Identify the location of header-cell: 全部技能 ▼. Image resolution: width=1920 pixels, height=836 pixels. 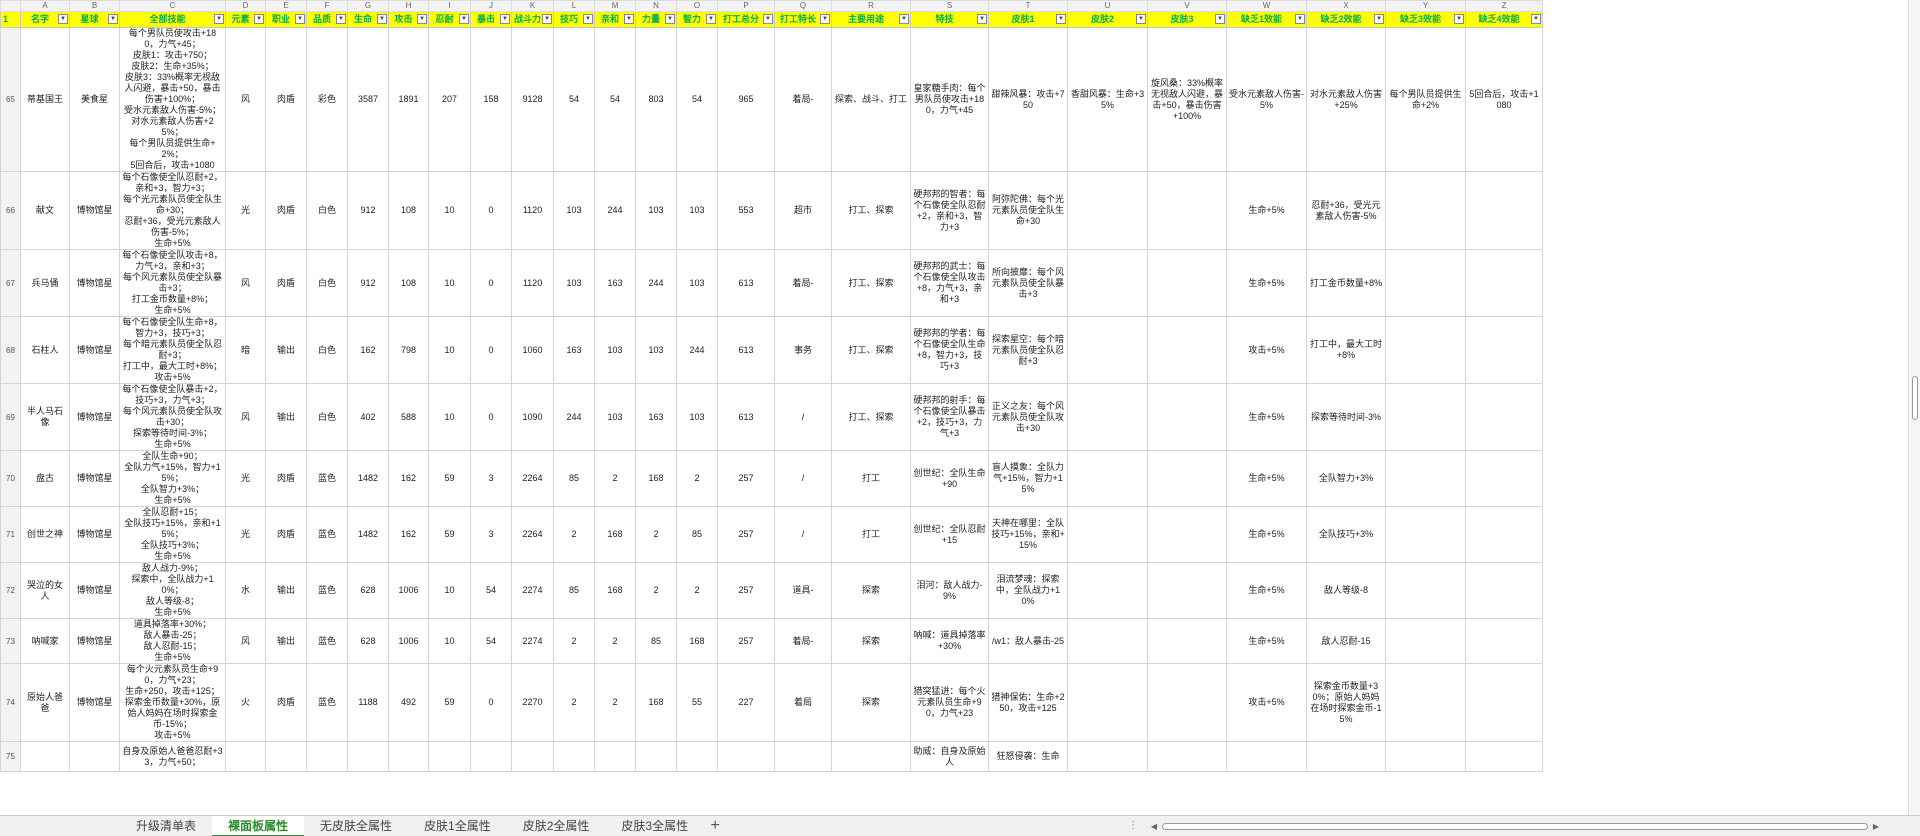
(173, 19).